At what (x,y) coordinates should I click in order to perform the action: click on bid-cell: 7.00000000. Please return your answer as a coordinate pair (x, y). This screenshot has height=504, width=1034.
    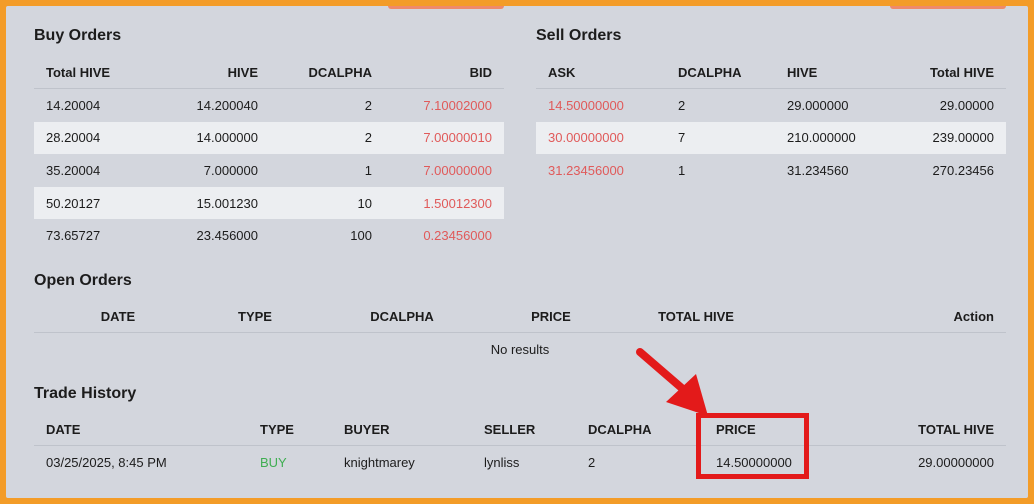
    Looking at the image, I should click on (457, 170).